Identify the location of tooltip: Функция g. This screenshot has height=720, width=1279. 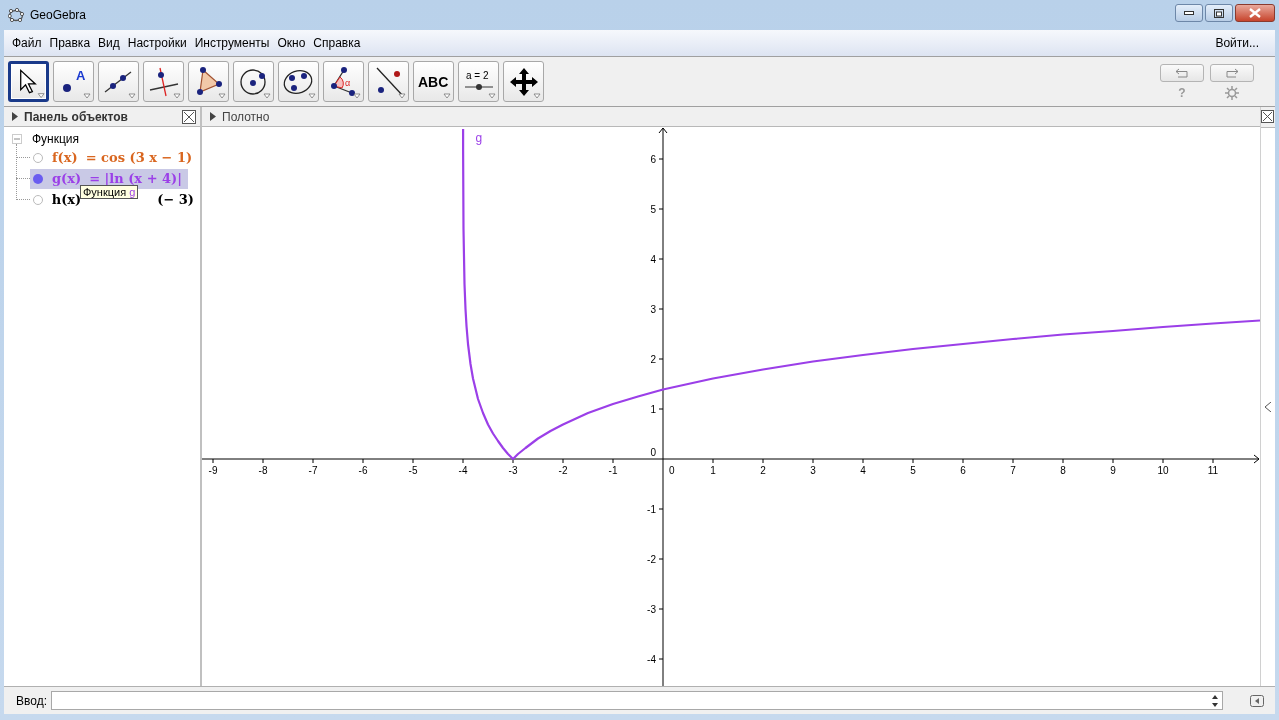
(109, 192).